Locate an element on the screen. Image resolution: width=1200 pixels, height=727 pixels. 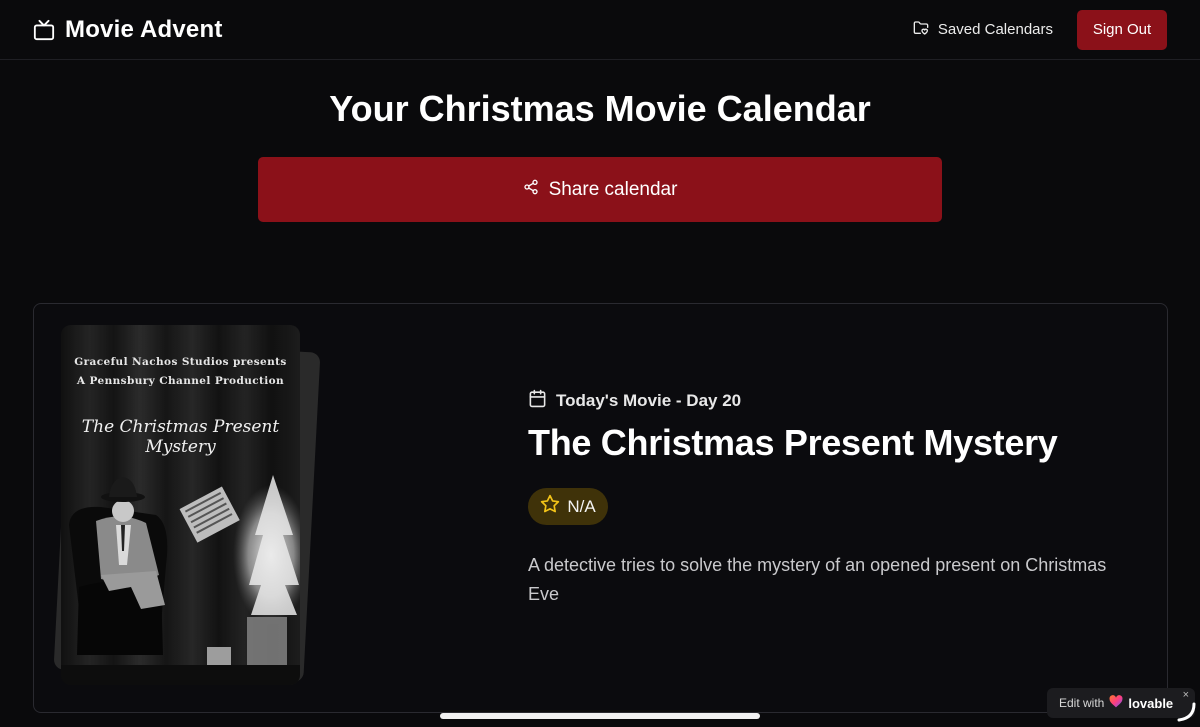
saved-calendars-label: Saved Calendars is located at coordinates (995, 29).